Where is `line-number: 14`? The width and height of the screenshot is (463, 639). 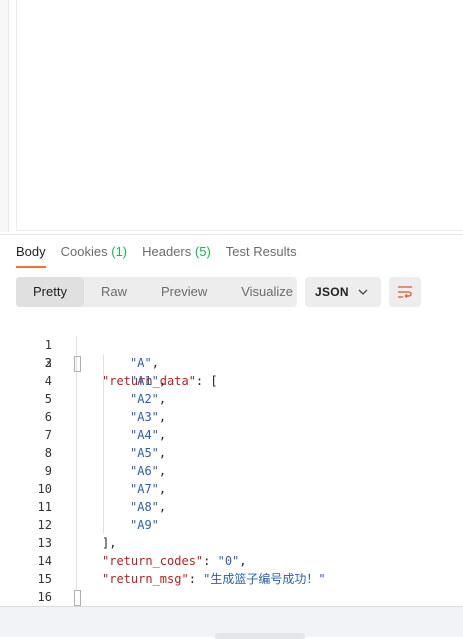
line-number: 14 is located at coordinates (44, 561).